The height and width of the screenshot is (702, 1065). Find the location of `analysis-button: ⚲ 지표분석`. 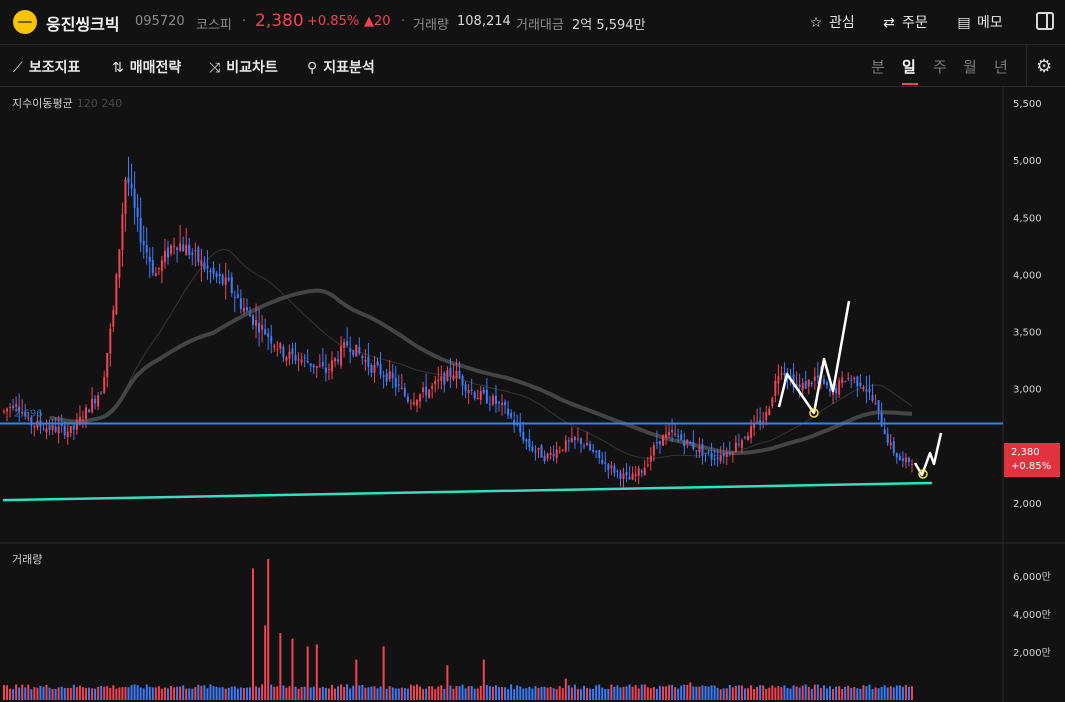

analysis-button: ⚲ 지표분석 is located at coordinates (341, 67).